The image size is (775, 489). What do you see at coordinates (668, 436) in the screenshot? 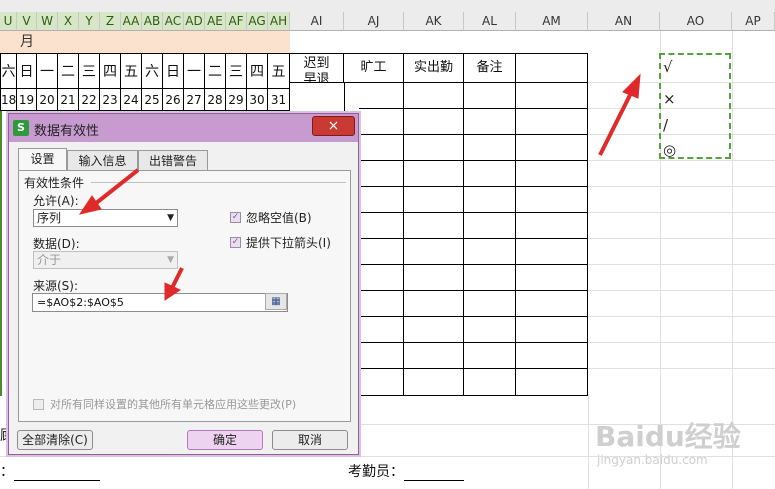
I see `watermark-brand: Baidu经验` at bounding box center [668, 436].